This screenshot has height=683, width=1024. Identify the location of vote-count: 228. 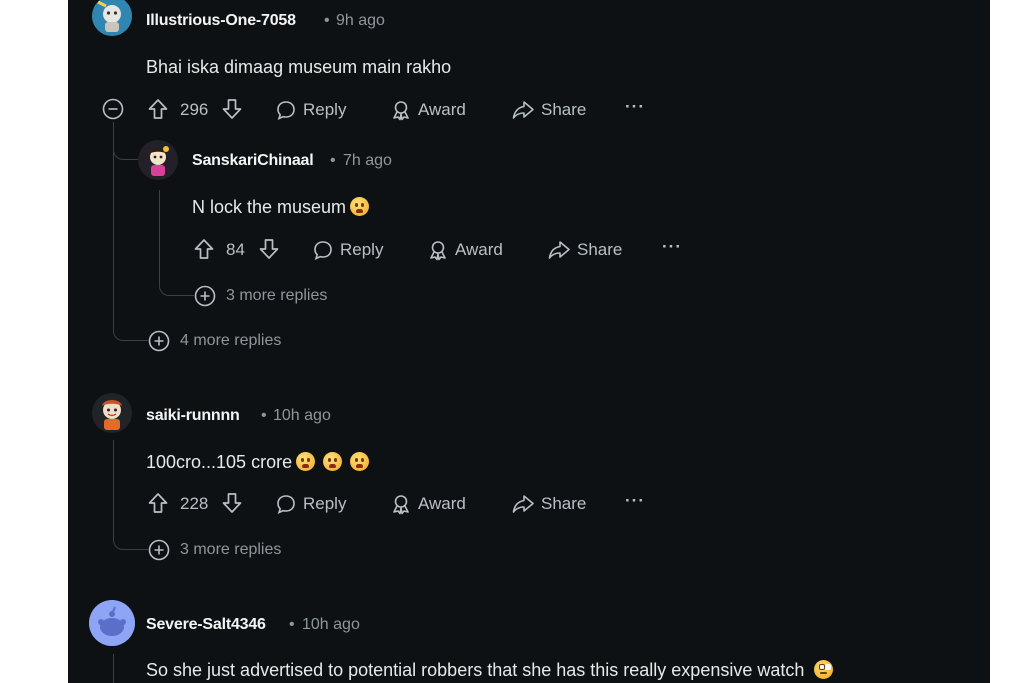
(194, 503).